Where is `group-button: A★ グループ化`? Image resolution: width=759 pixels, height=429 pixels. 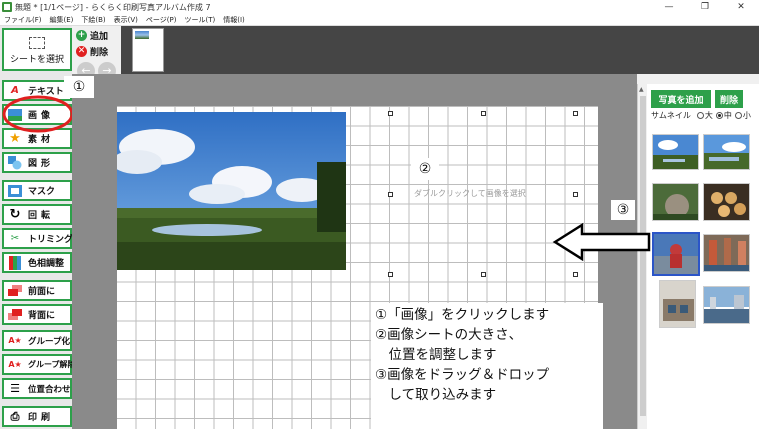
group-button: A★ グループ化 is located at coordinates (37, 340).